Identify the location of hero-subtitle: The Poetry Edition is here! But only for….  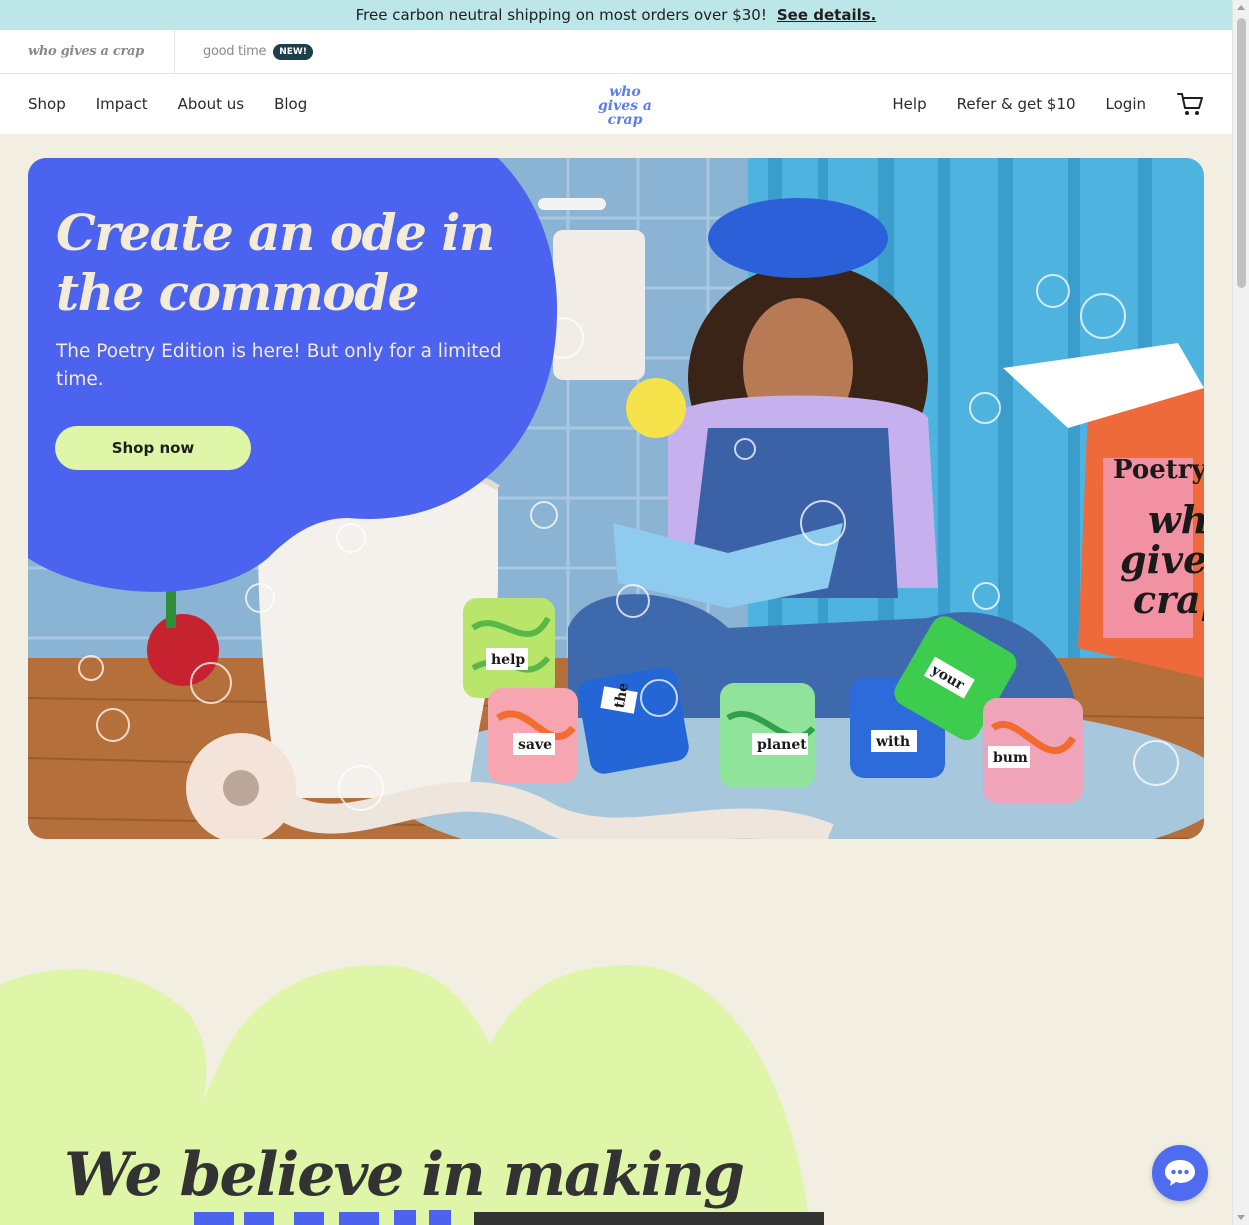
(279, 365).